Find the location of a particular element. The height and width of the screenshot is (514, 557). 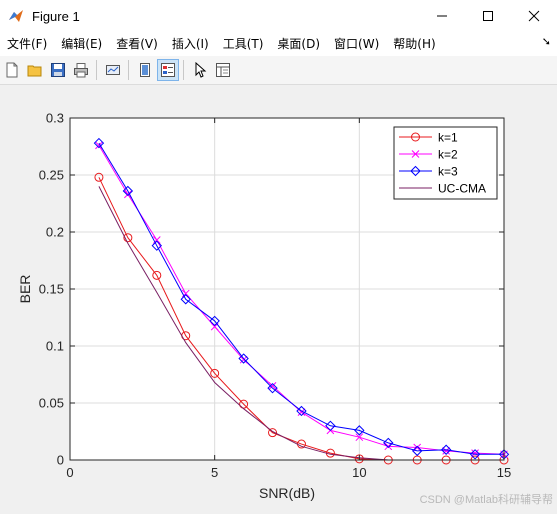

new-figure-button is located at coordinates (12, 70).